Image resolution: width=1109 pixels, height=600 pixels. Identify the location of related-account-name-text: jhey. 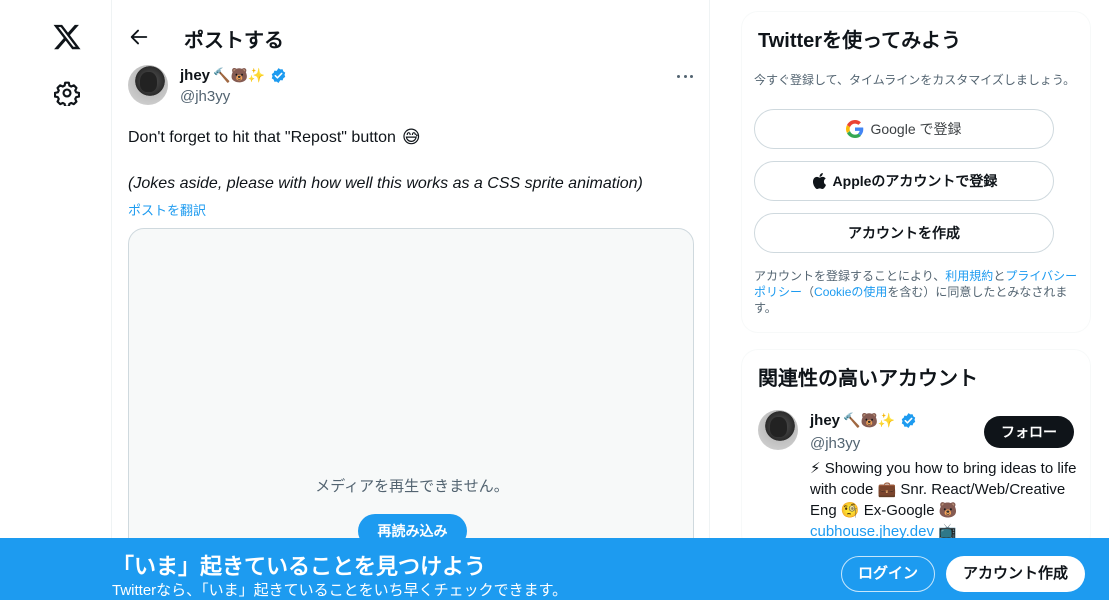
(825, 420).